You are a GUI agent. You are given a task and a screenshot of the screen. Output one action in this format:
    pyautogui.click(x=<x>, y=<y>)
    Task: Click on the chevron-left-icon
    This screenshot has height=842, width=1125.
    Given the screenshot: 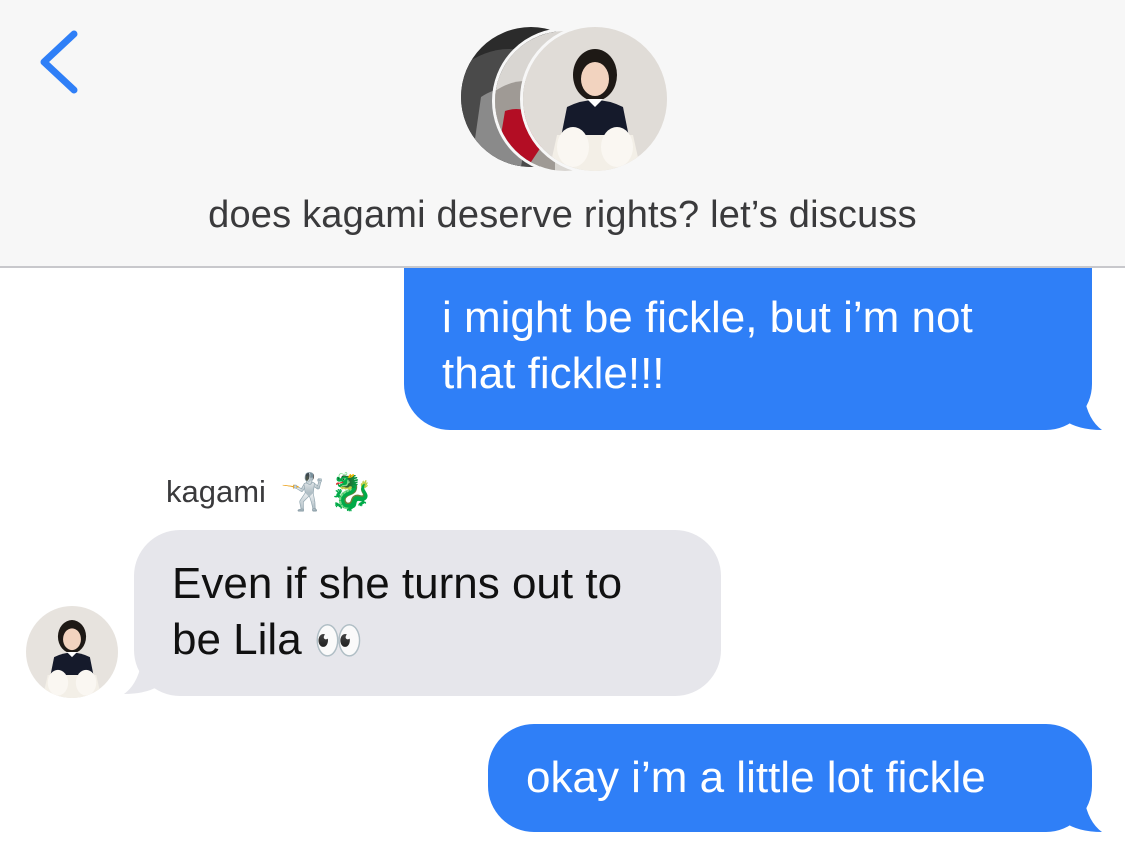 What is the action you would take?
    pyautogui.click(x=59, y=62)
    